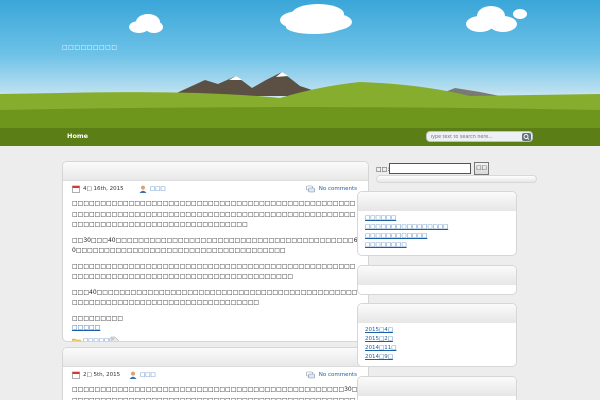 This screenshot has height=400, width=600. What do you see at coordinates (456, 179) in the screenshot?
I see `sidebar-search-underbar` at bounding box center [456, 179].